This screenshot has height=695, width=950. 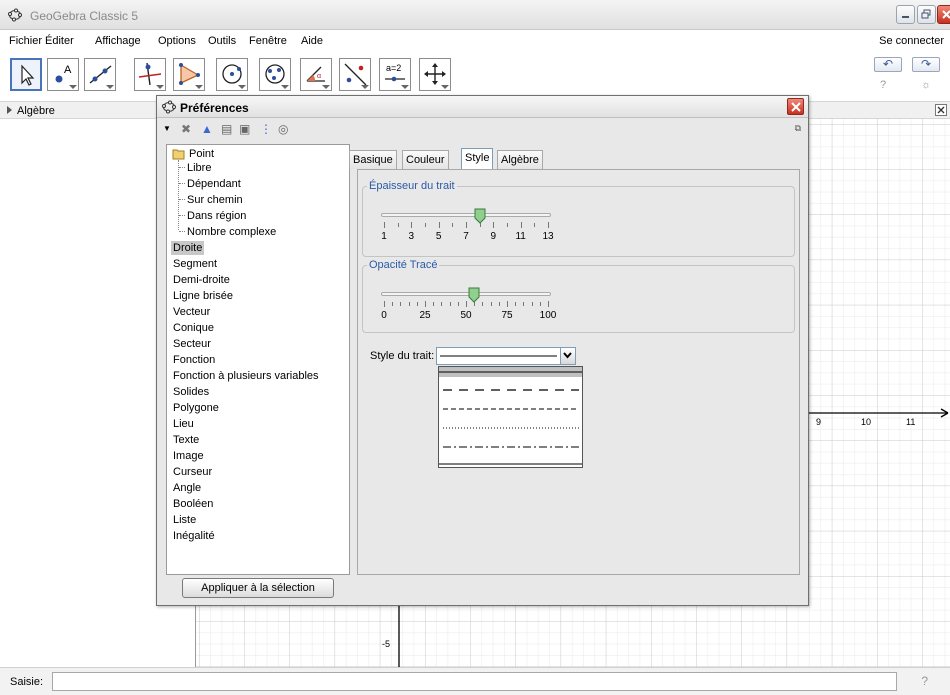 I want to click on minimize-button, so click(x=905, y=14).